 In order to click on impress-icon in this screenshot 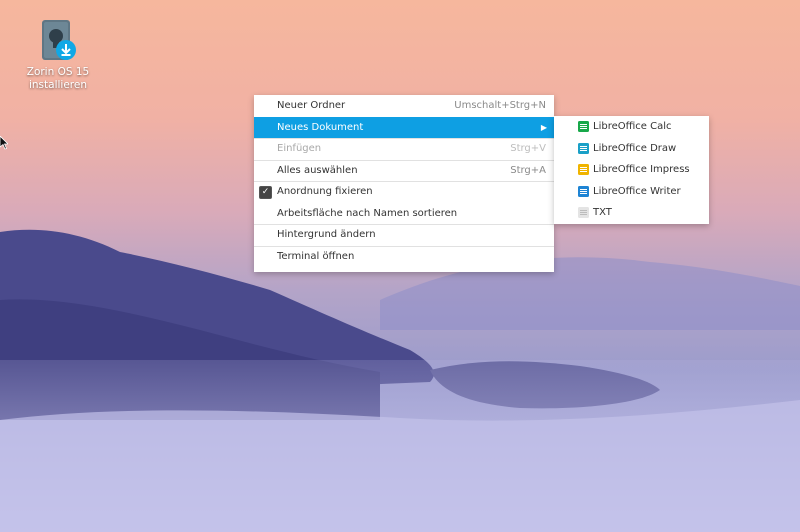, I will do `click(583, 169)`.